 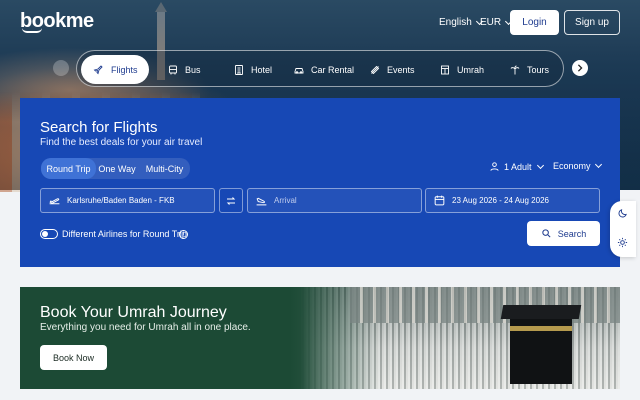 What do you see at coordinates (32, 30) in the screenshot?
I see `logo-smile-icon` at bounding box center [32, 30].